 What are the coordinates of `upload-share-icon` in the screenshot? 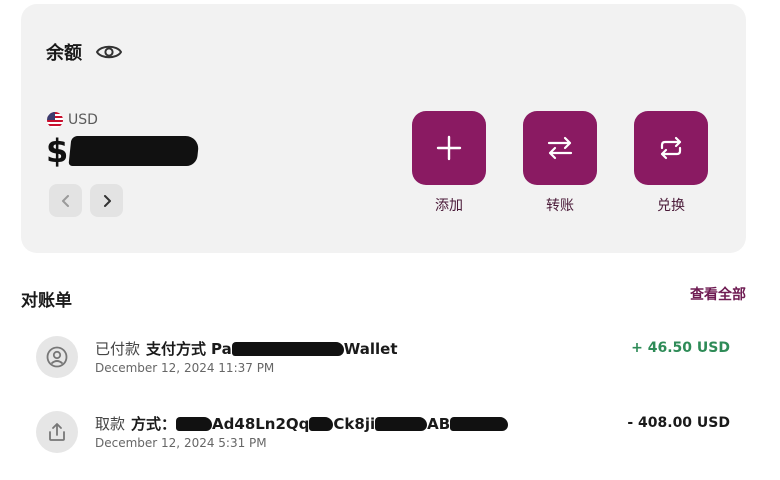 It's located at (57, 432).